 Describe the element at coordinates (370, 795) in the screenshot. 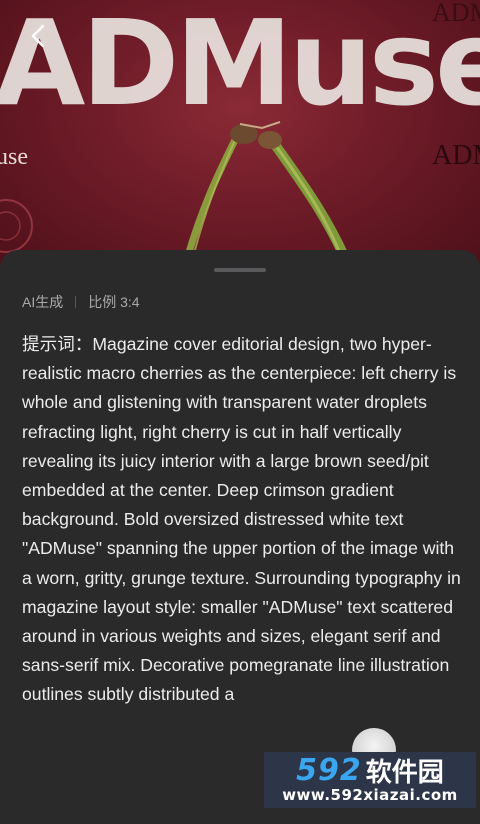

I see `watermark-url: www.592xiazai.com` at that location.